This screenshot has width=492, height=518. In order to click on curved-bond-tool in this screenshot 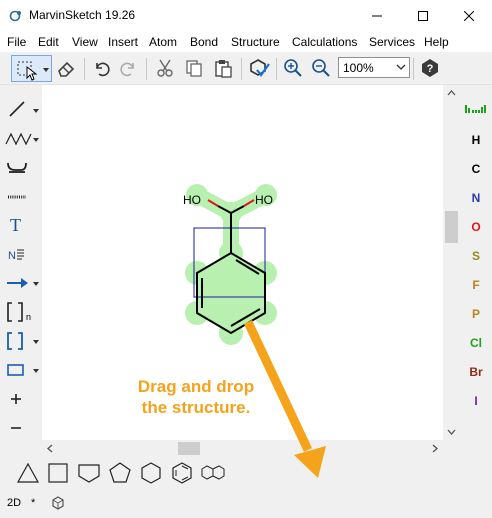, I will do `click(22, 167)`.